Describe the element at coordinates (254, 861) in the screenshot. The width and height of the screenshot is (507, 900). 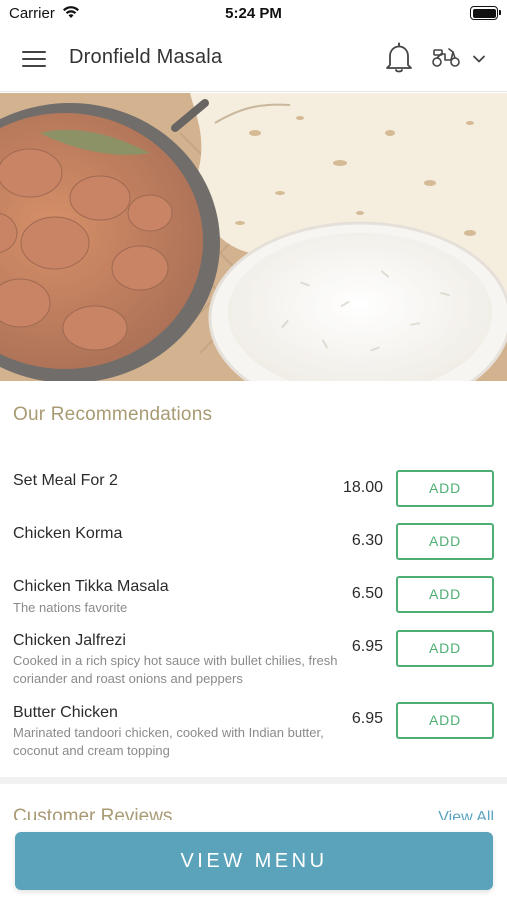
I see `view-menu-button: VIEW MENU` at that location.